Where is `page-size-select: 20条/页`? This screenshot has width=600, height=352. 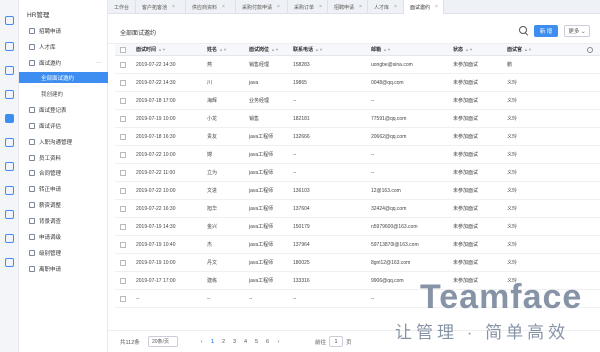
page-size-select: 20条/页 is located at coordinates (163, 341).